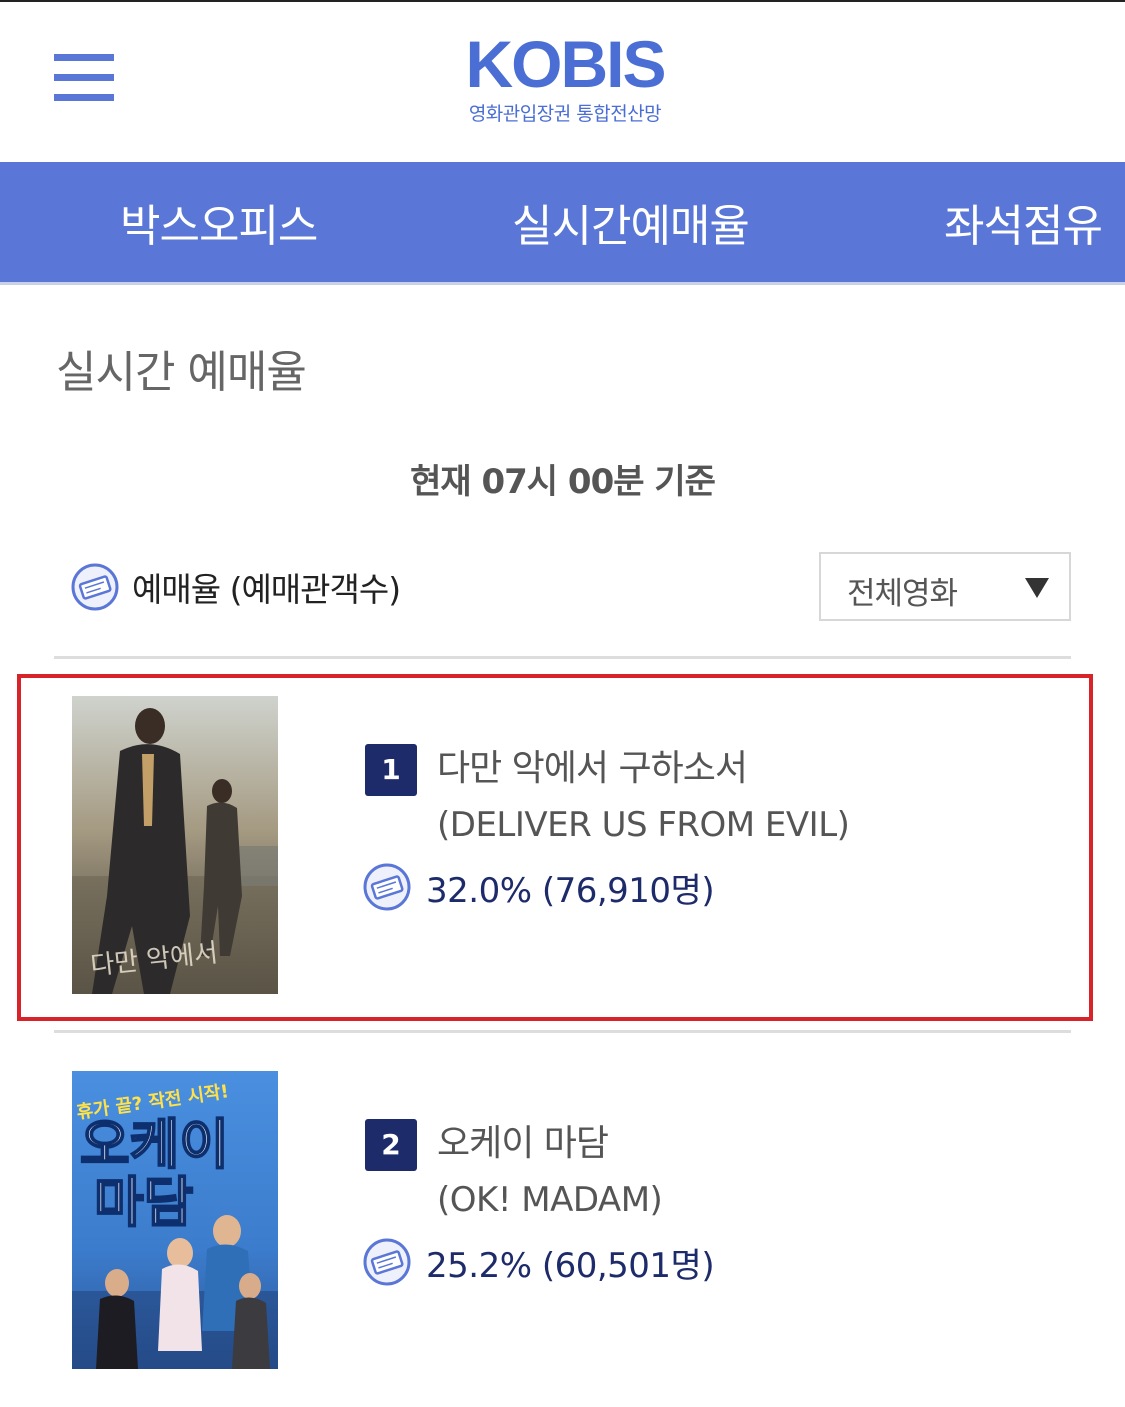  I want to click on logo-sub-text: 영화관입장권 통합전산망, so click(565, 114).